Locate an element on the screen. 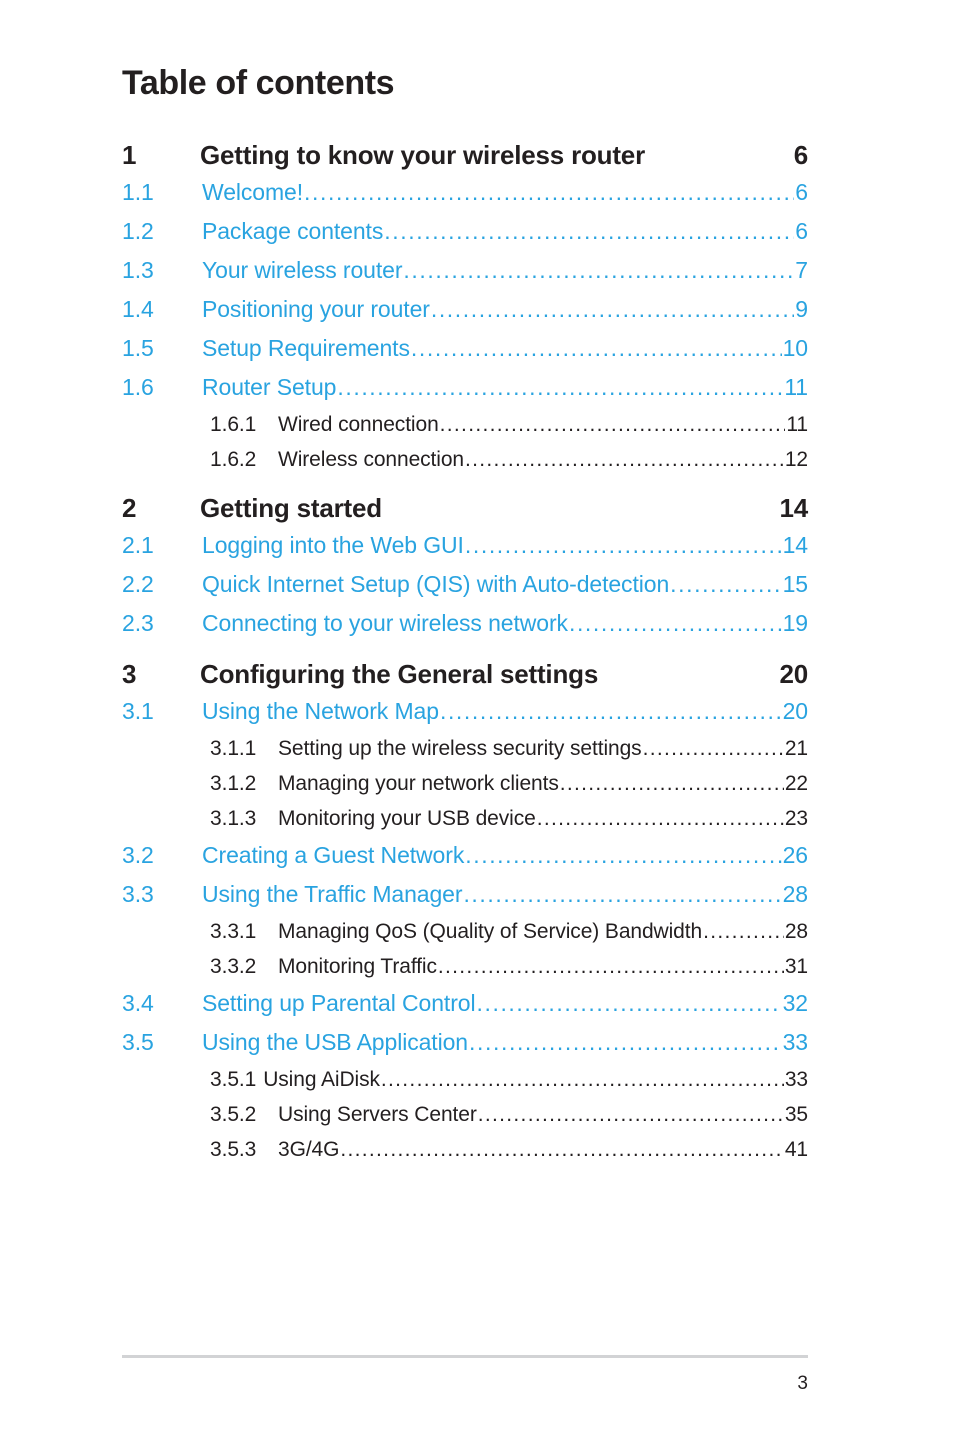 The width and height of the screenshot is (954, 1438). entry-label: 3G/4G is located at coordinates (309, 1149).